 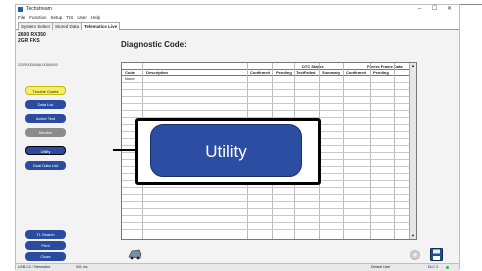 What do you see at coordinates (67, 26) in the screenshot?
I see `tab-stored-data: Stored Data` at bounding box center [67, 26].